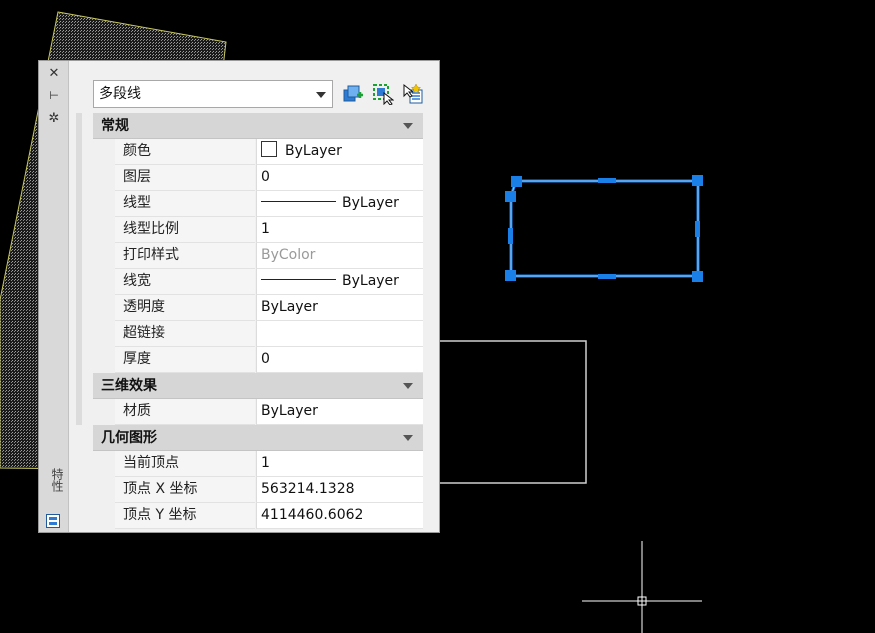 The width and height of the screenshot is (875, 633). I want to click on property-name: 厚度, so click(185, 360).